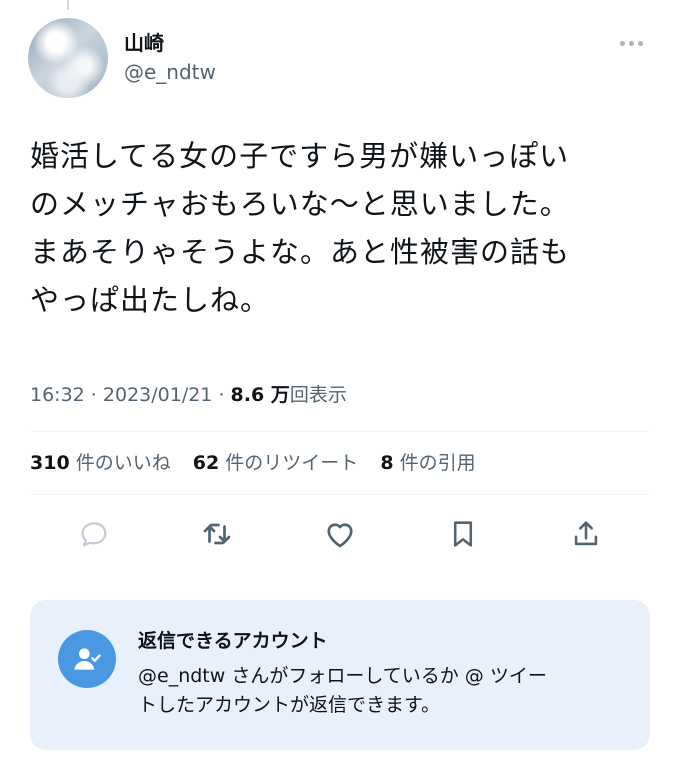 This screenshot has height=770, width=680. I want to click on engagement-stats: 310 件のいいね 62 件のリツイート 8 件の引用, so click(261, 463).